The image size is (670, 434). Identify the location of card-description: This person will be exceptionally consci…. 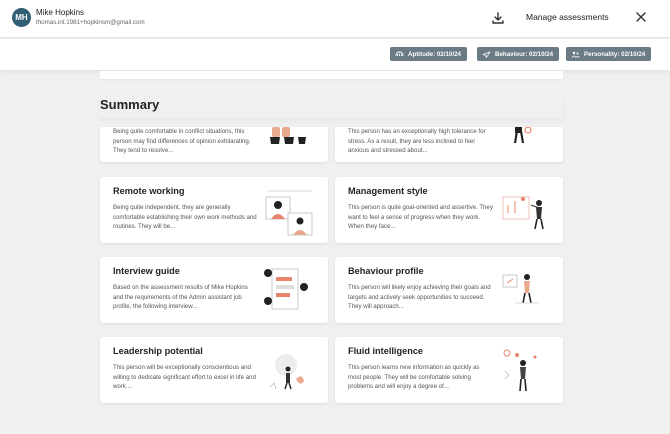
(184, 377).